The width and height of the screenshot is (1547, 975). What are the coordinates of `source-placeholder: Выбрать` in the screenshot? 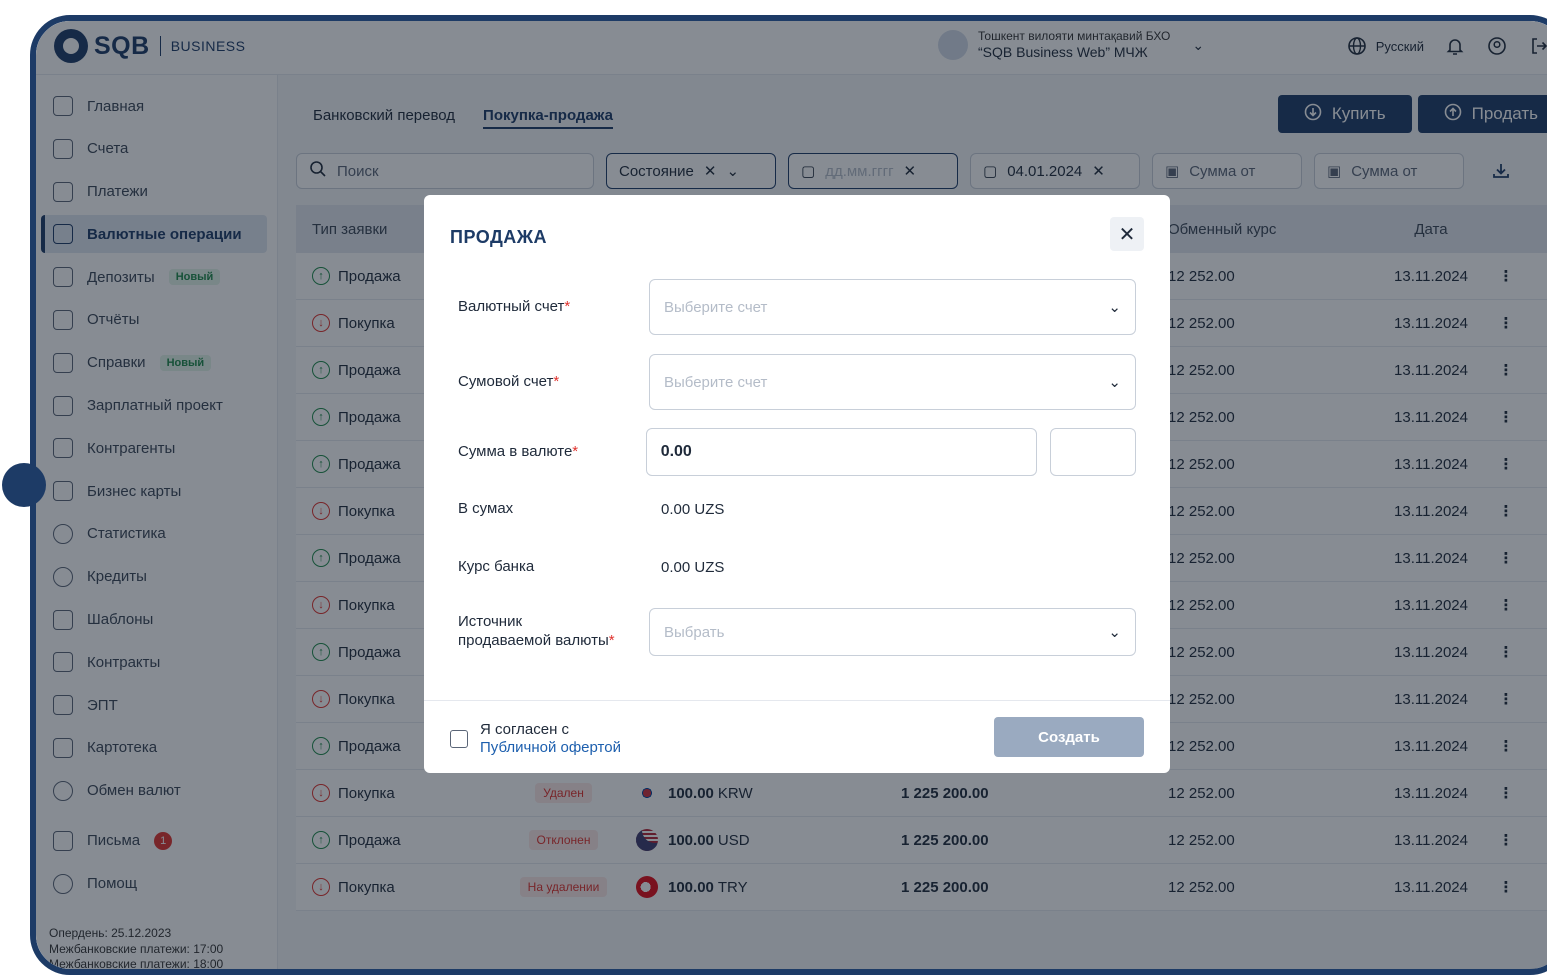 It's located at (694, 632).